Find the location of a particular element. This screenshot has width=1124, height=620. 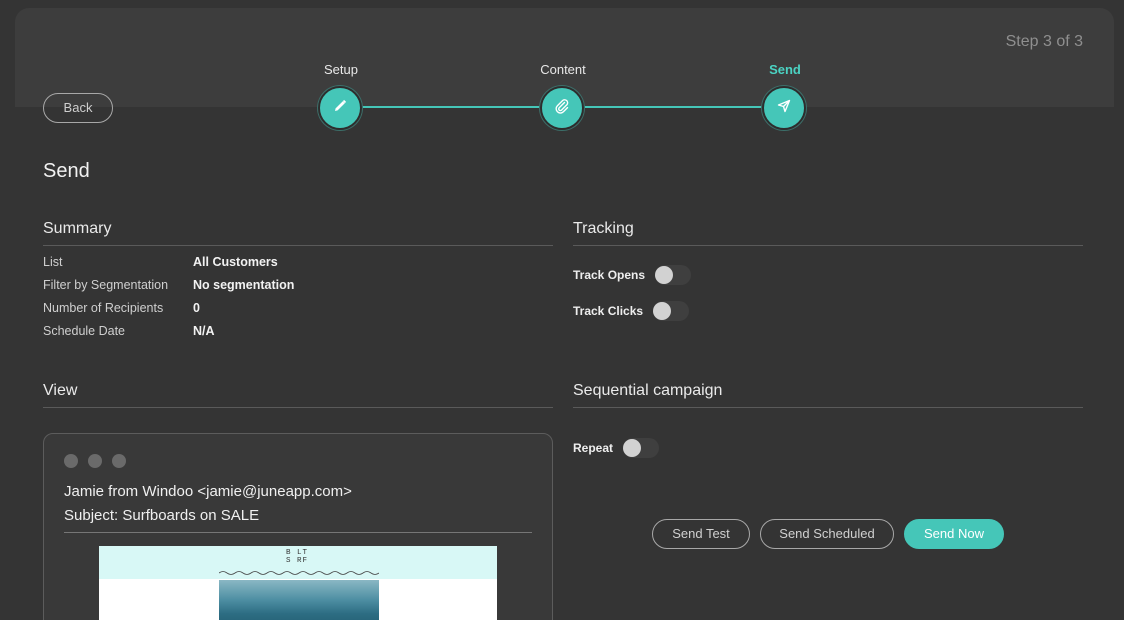

step-content is located at coordinates (562, 108).